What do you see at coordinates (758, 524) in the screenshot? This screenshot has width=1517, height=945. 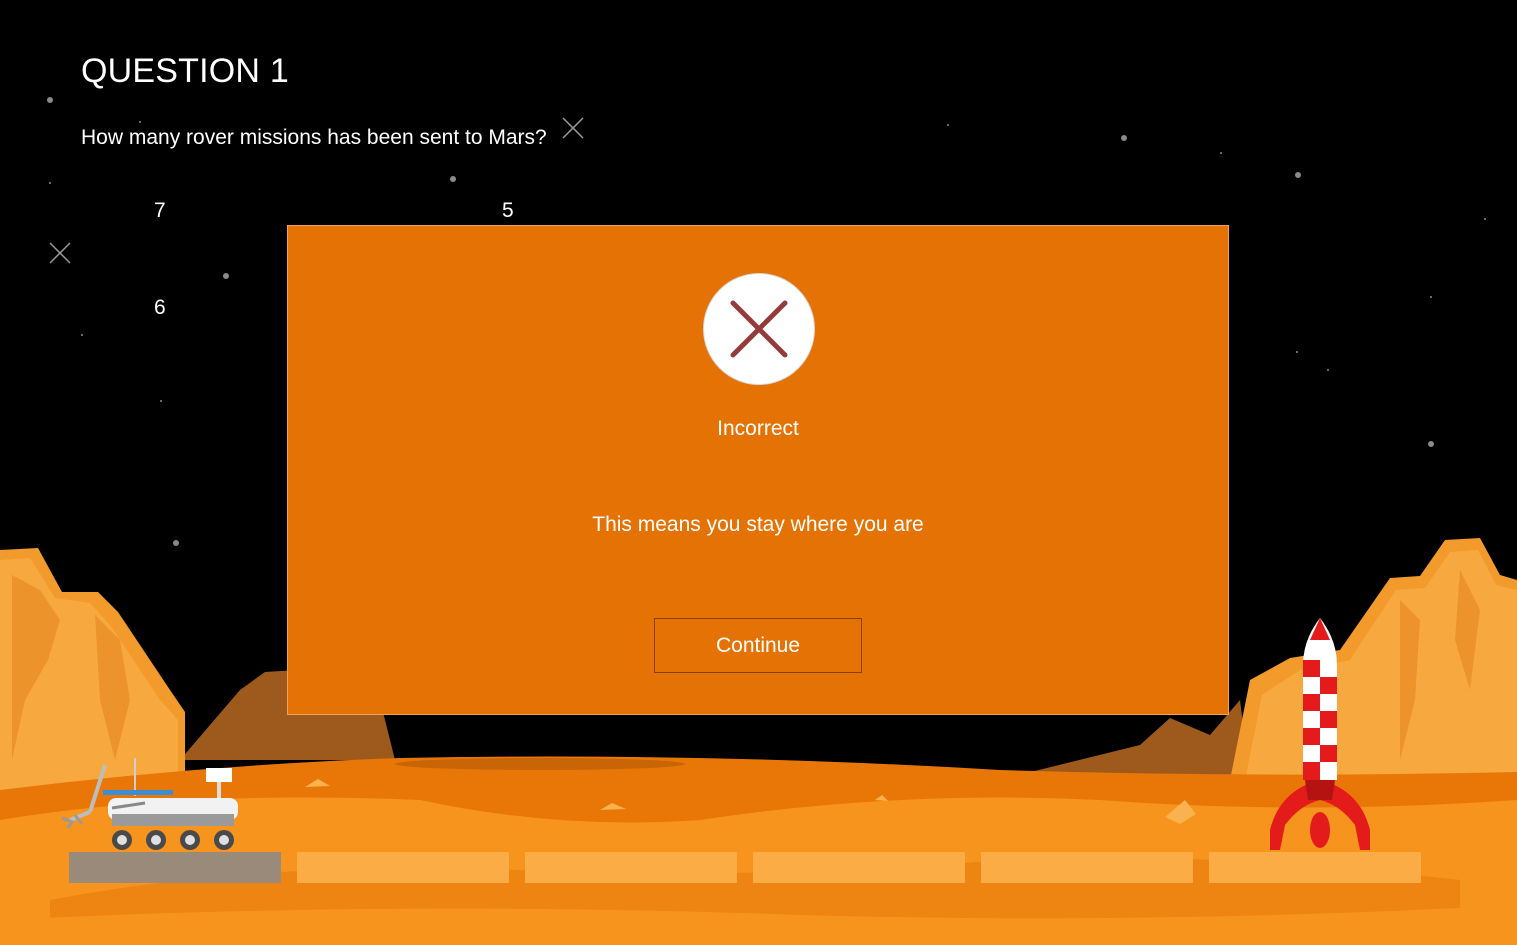 I see `result-message: This means you stay where you are` at bounding box center [758, 524].